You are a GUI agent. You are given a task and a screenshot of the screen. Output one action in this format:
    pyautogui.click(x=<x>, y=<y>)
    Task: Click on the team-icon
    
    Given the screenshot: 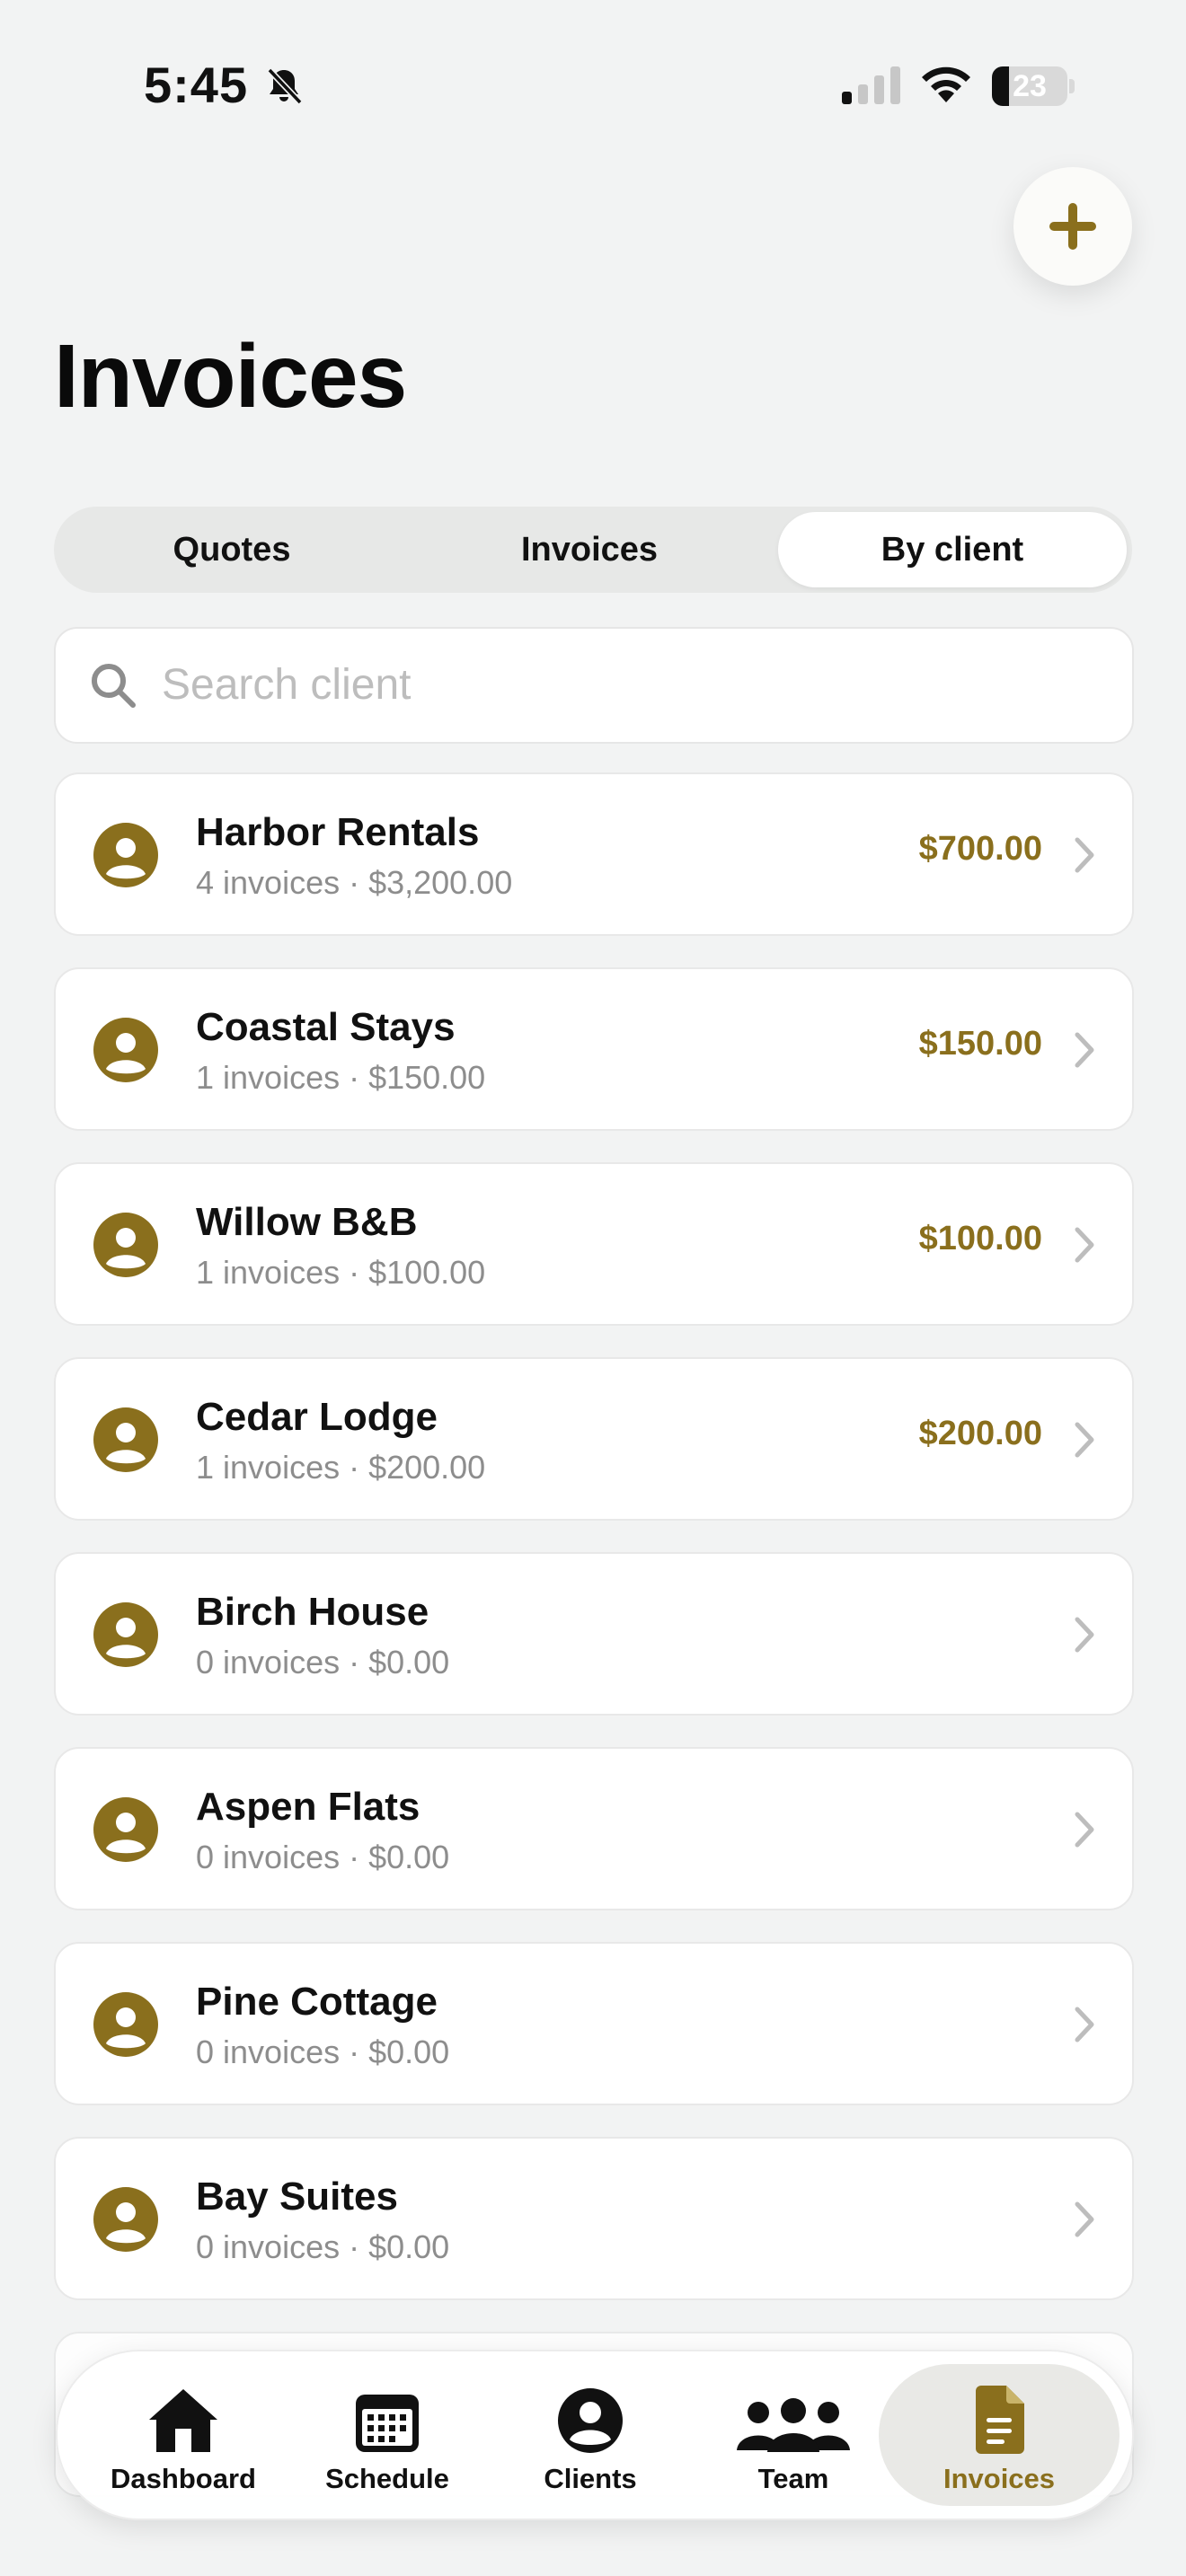 What is the action you would take?
    pyautogui.click(x=793, y=2425)
    